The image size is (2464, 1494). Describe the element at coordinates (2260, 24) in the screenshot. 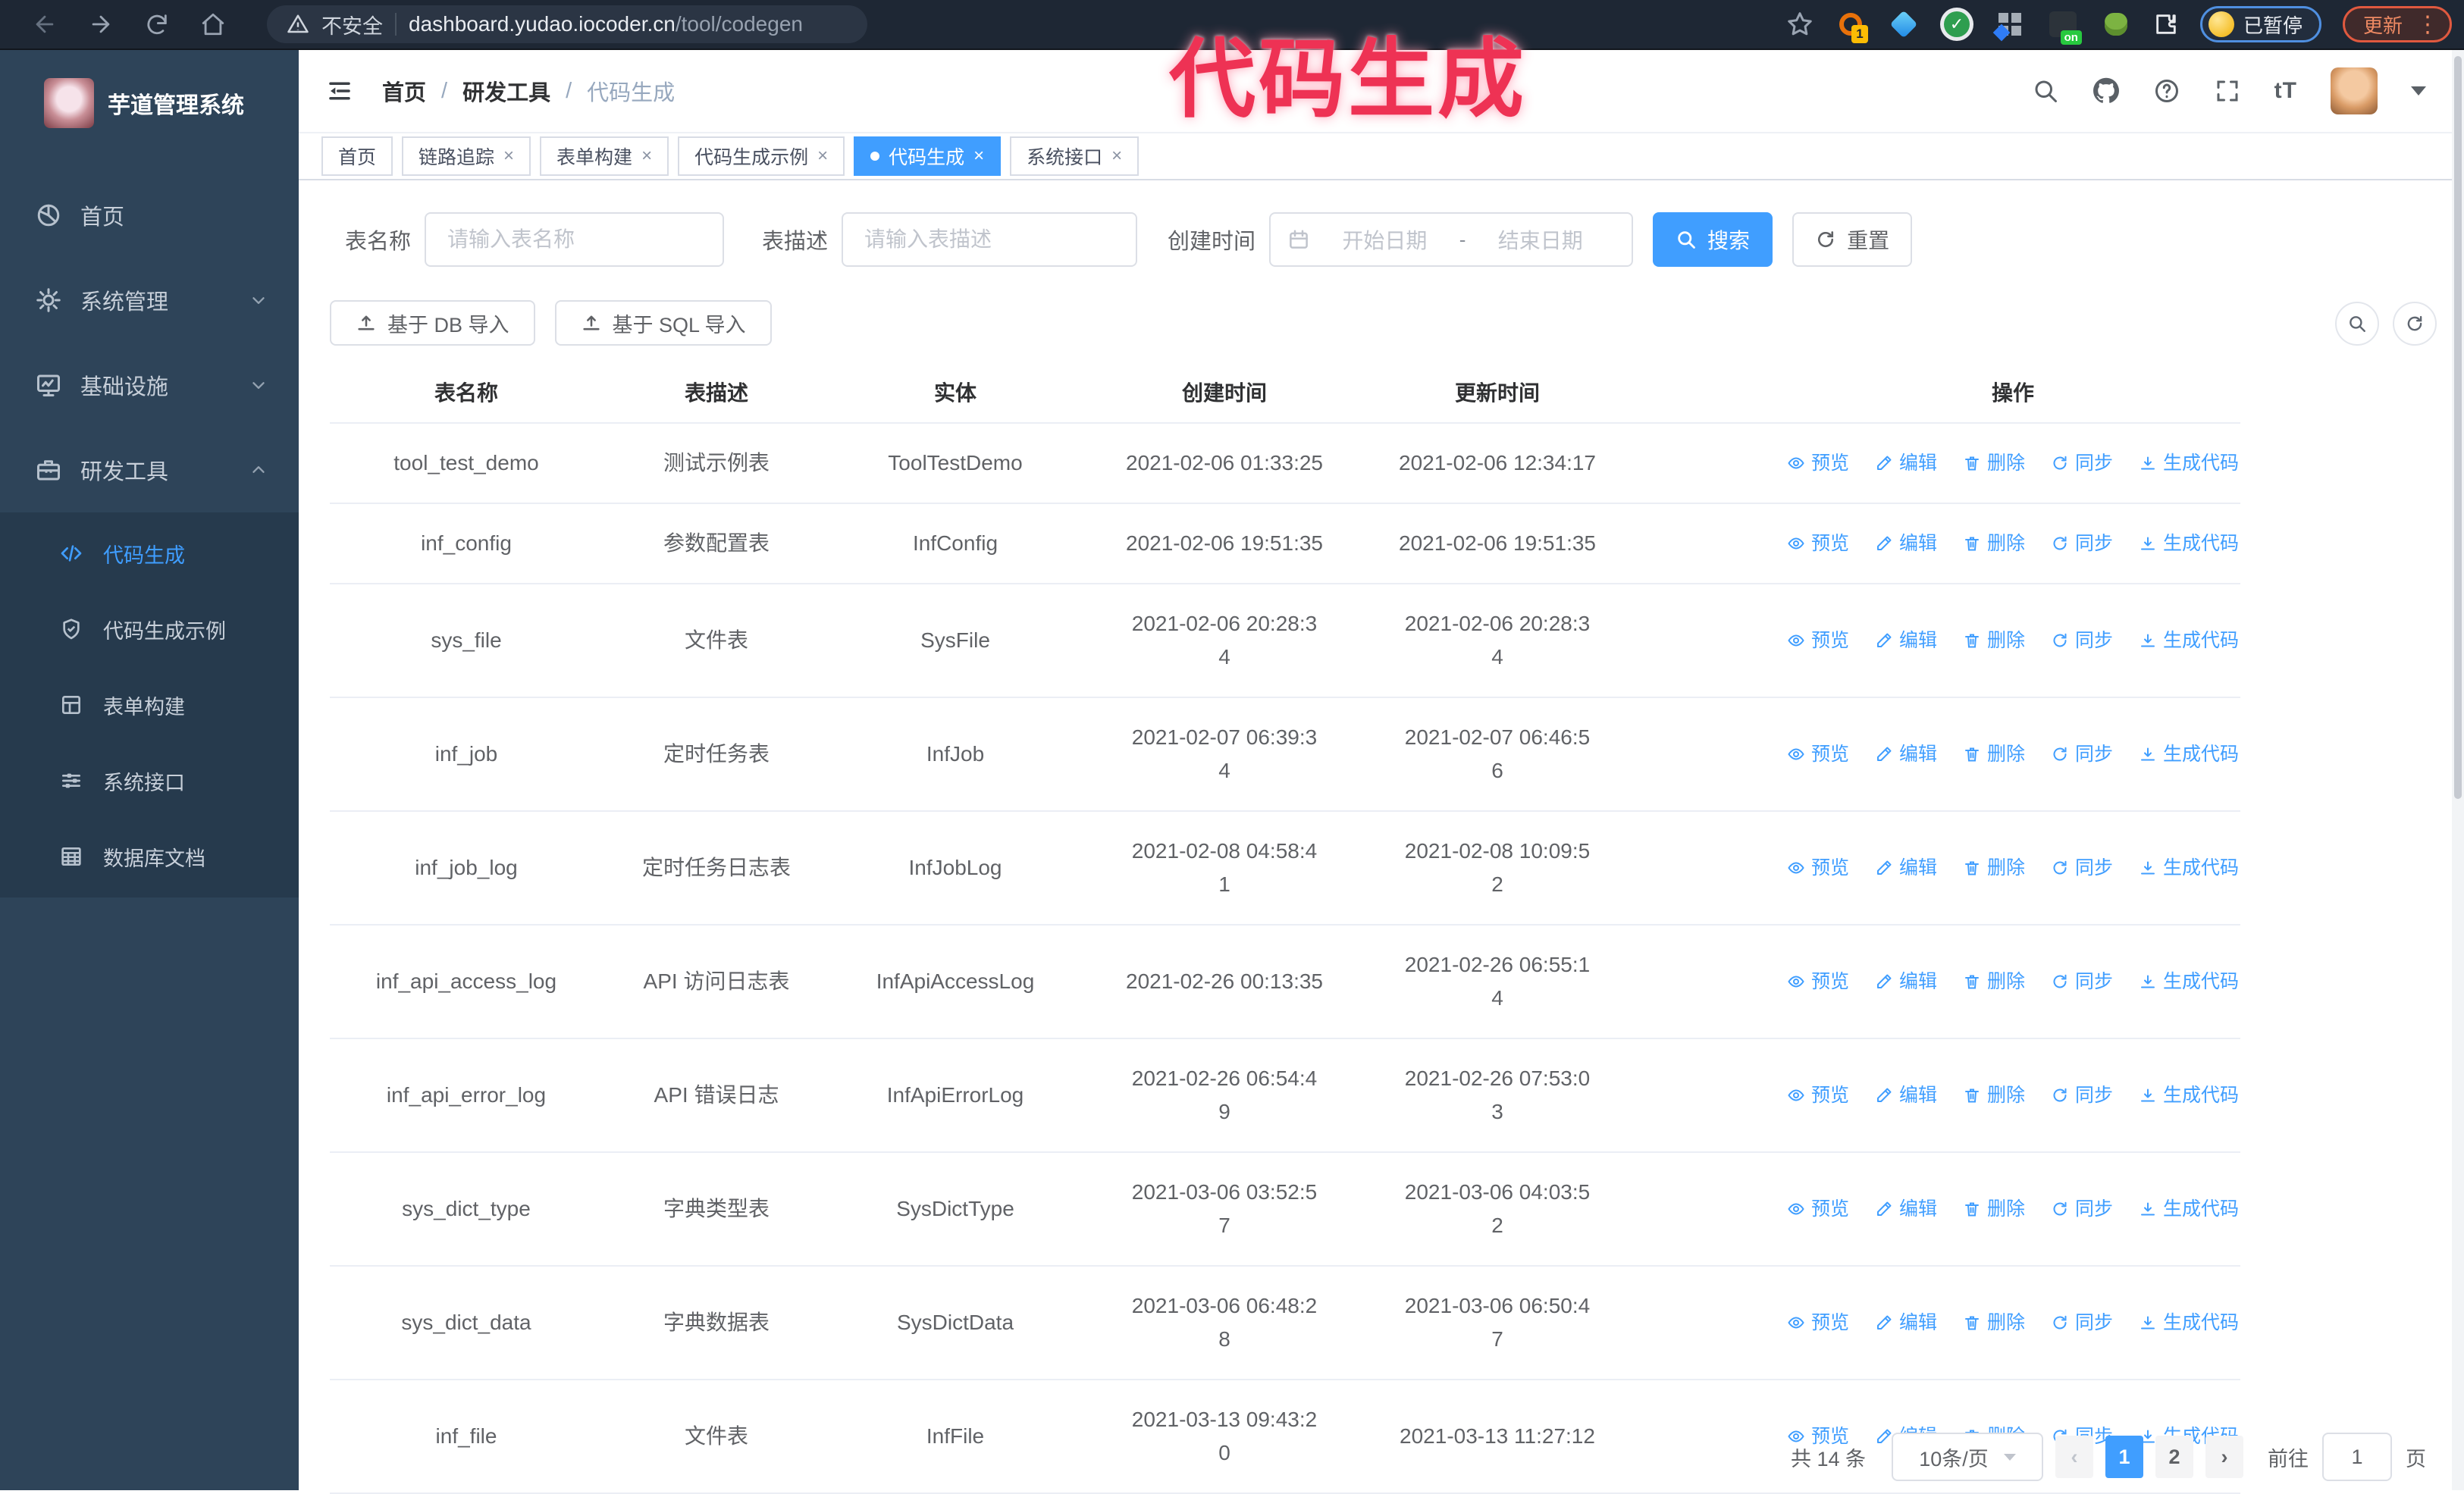

I see `translate-paused-badge: 已暂停` at that location.